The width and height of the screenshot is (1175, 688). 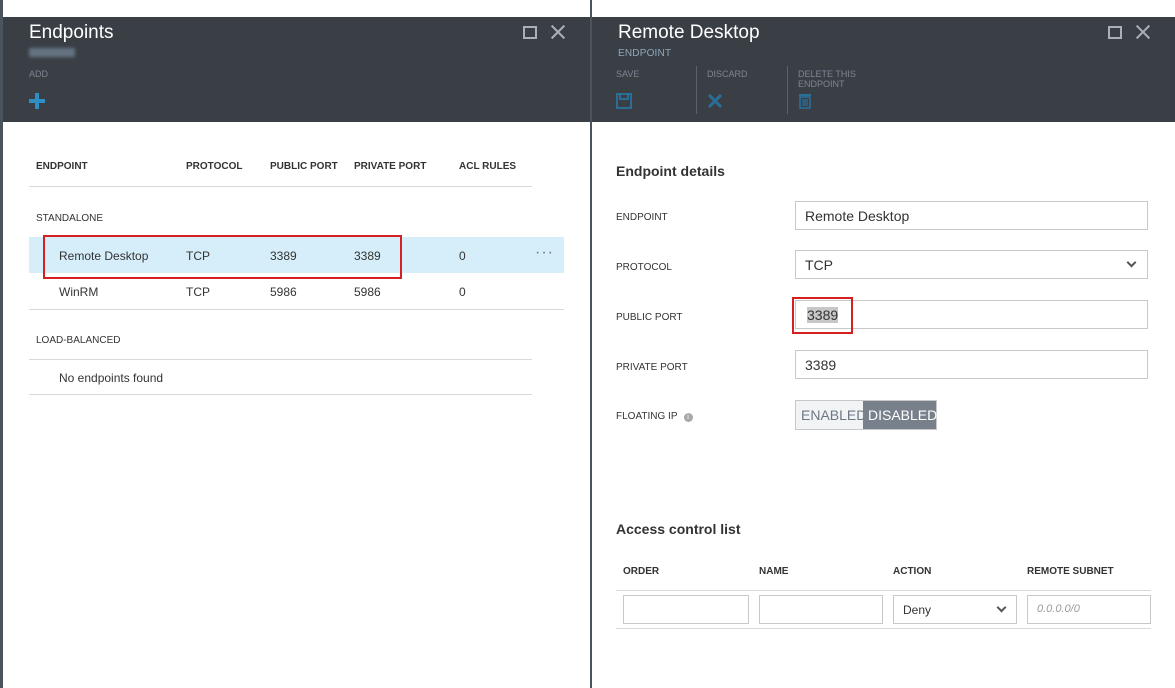 What do you see at coordinates (821, 365) in the screenshot?
I see `private-port-value: 3389` at bounding box center [821, 365].